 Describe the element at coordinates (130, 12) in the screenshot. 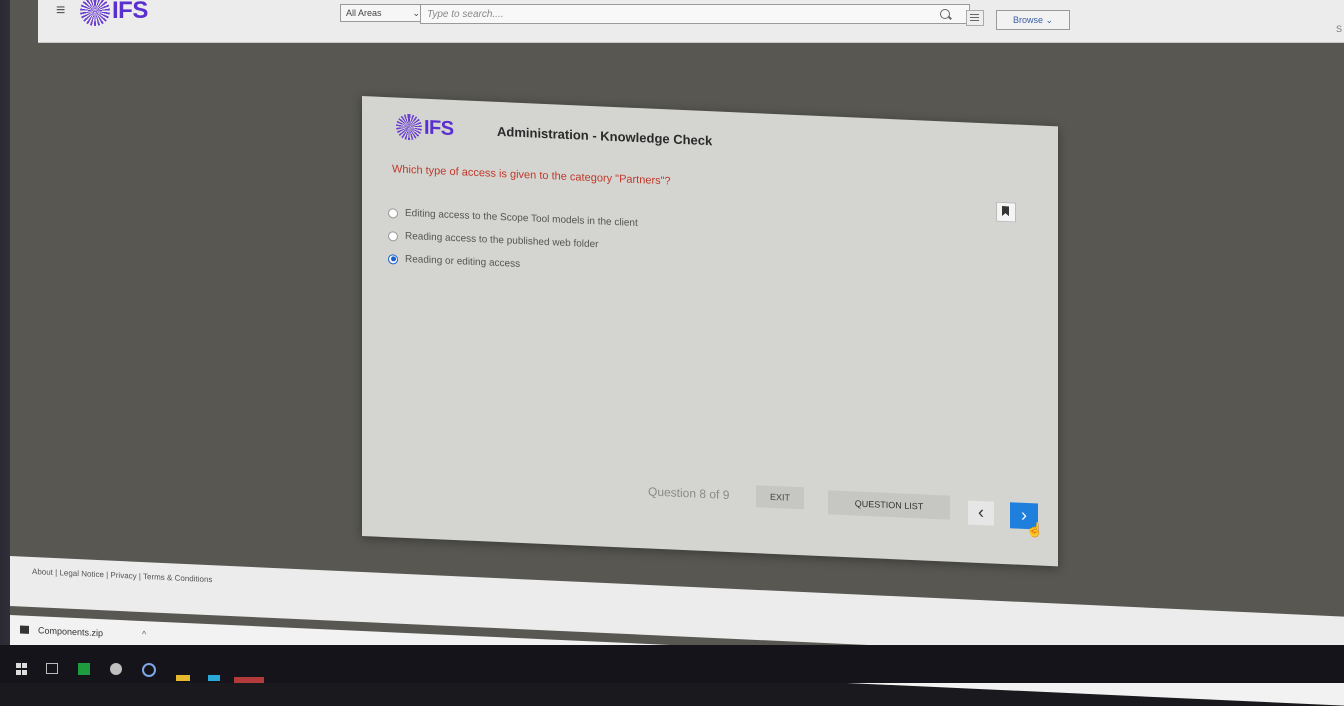

I see `ifs-logo-text: IFS` at that location.